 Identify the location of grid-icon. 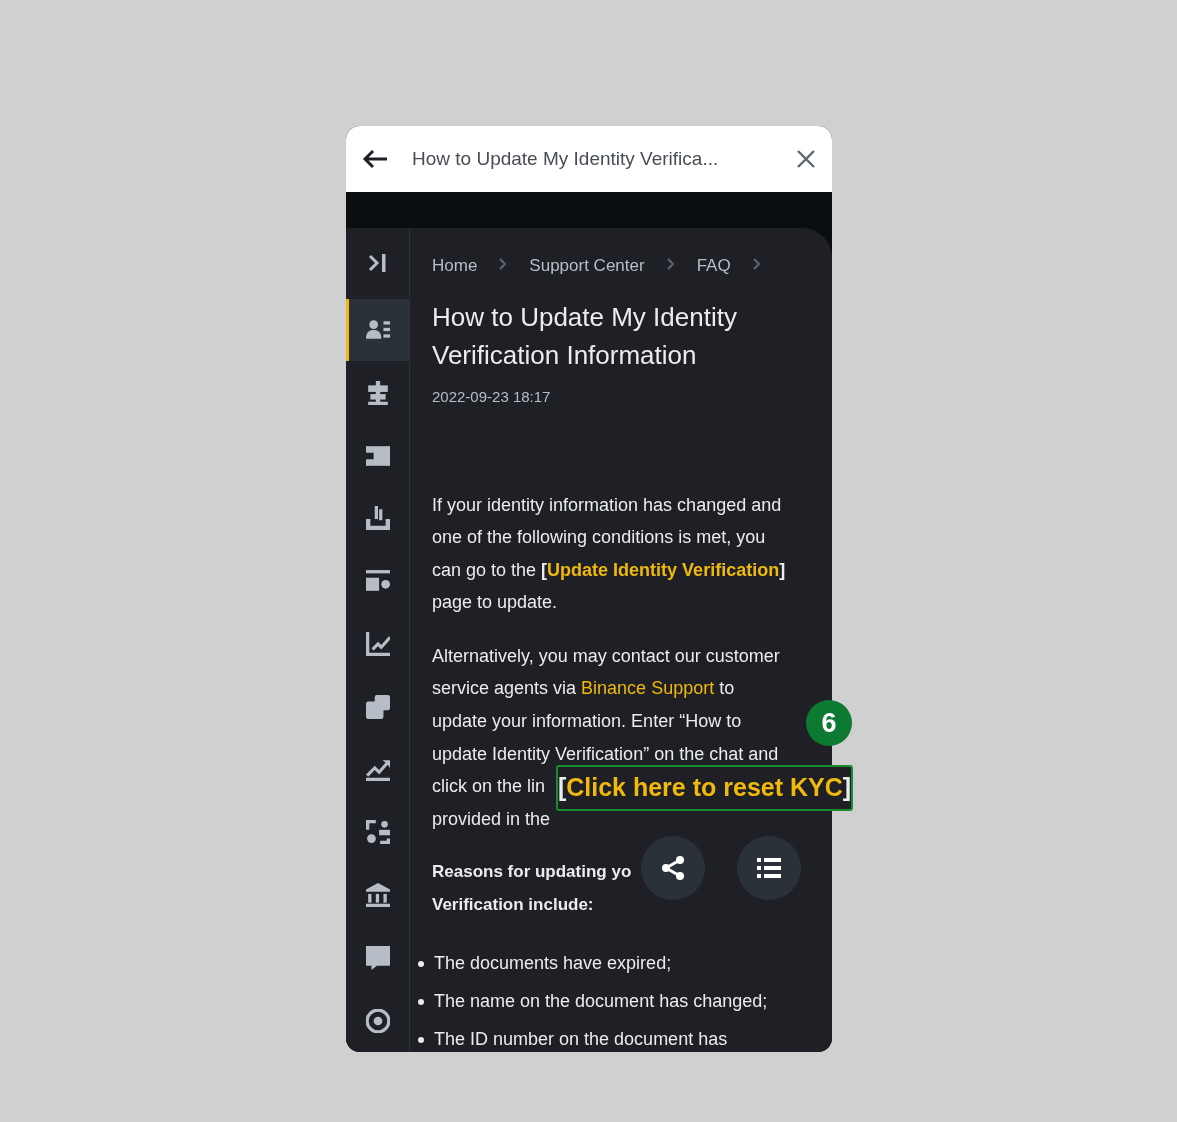
(377, 832).